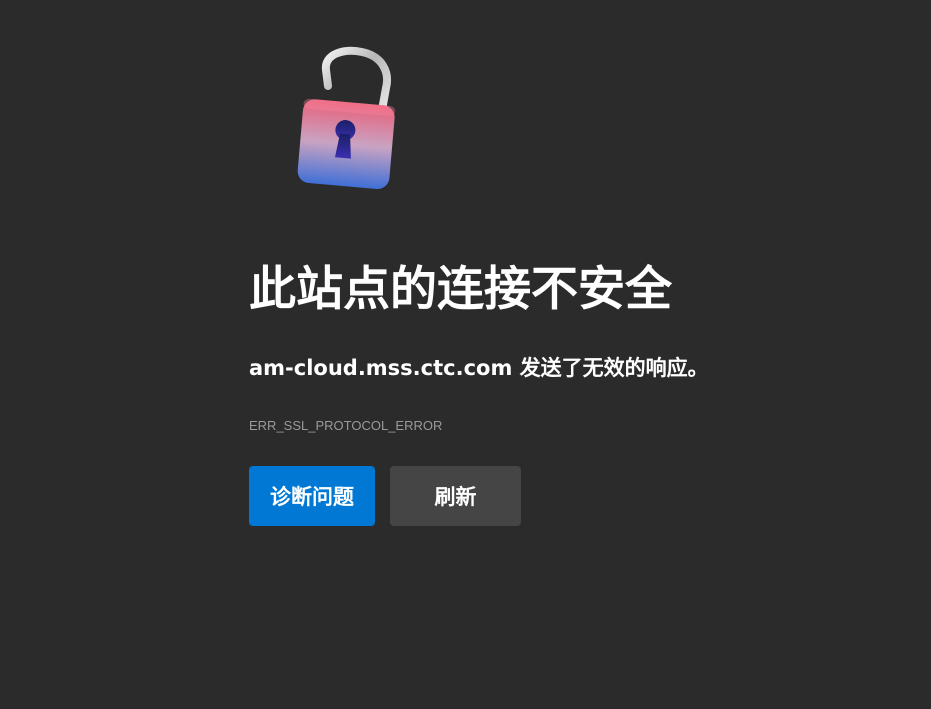  What do you see at coordinates (312, 496) in the screenshot?
I see `diagnose-button: 诊断问题` at bounding box center [312, 496].